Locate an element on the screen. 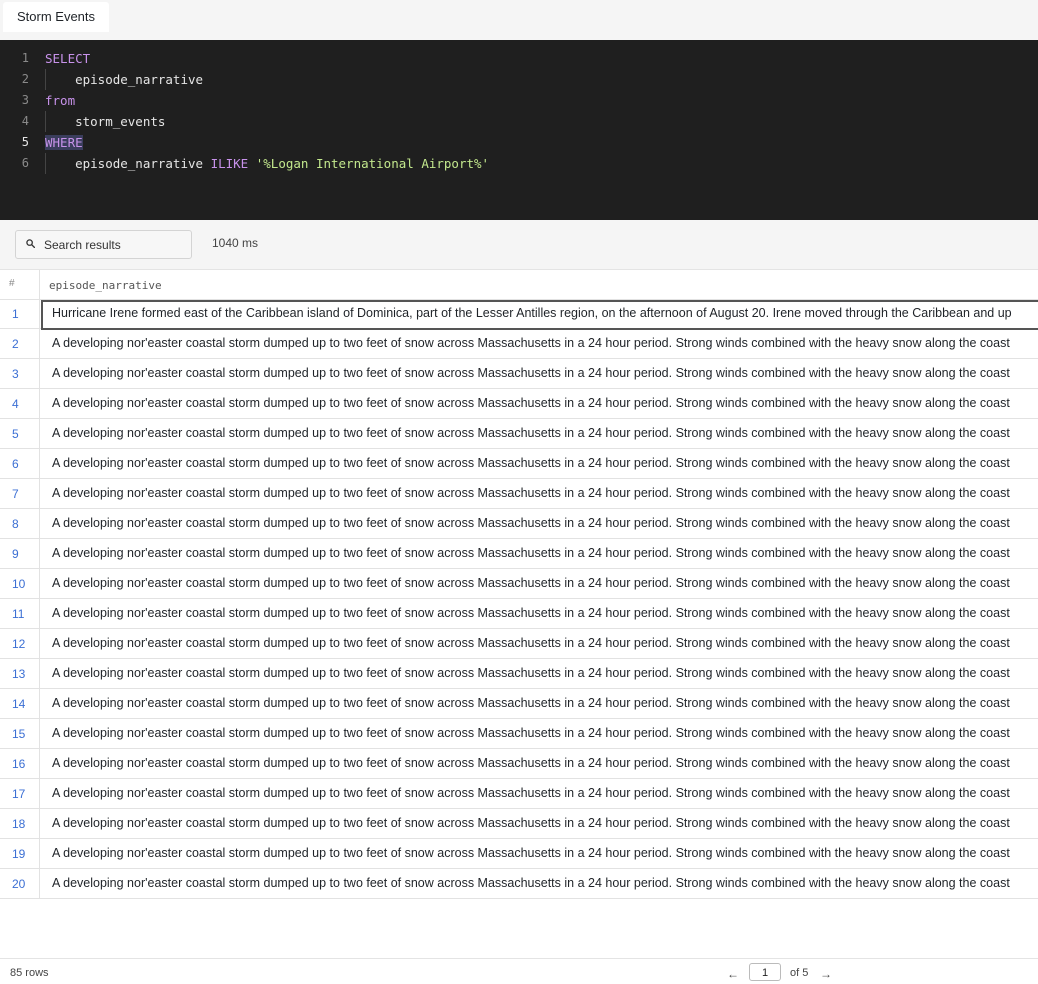 This screenshot has width=1038, height=984. code-keyword: ILIKE is located at coordinates (229, 163).